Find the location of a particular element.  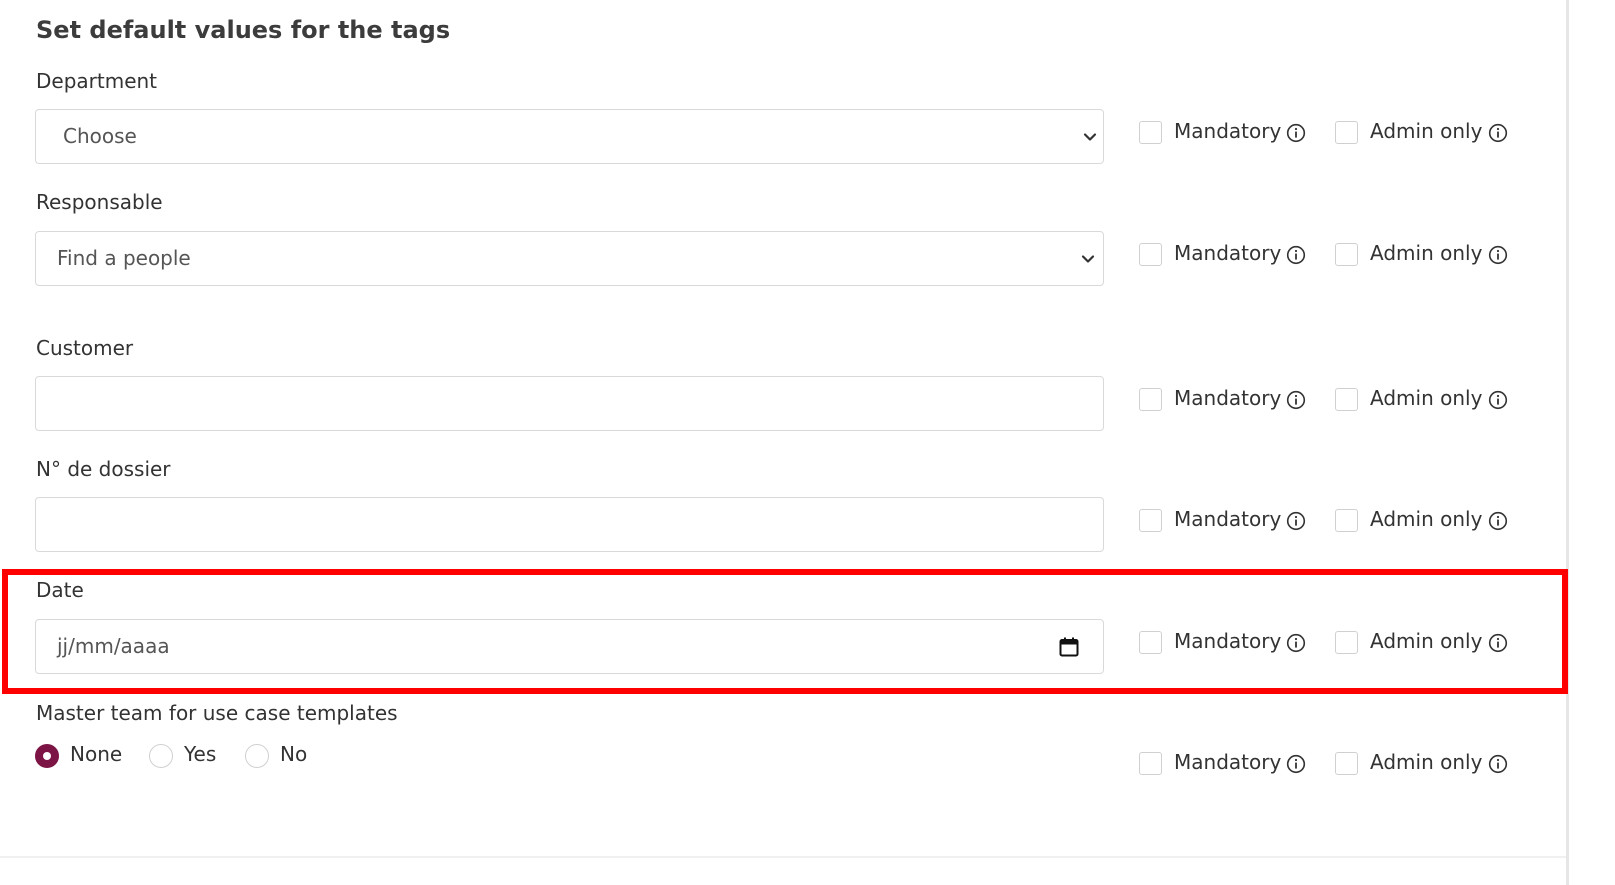

date-label: Date is located at coordinates (60, 590).